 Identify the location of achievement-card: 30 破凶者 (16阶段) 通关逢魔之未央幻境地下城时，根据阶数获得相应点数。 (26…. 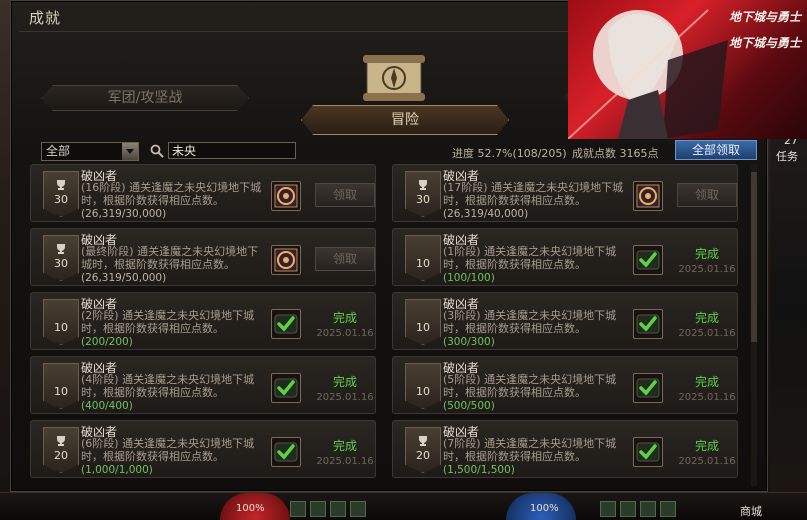
(203, 193).